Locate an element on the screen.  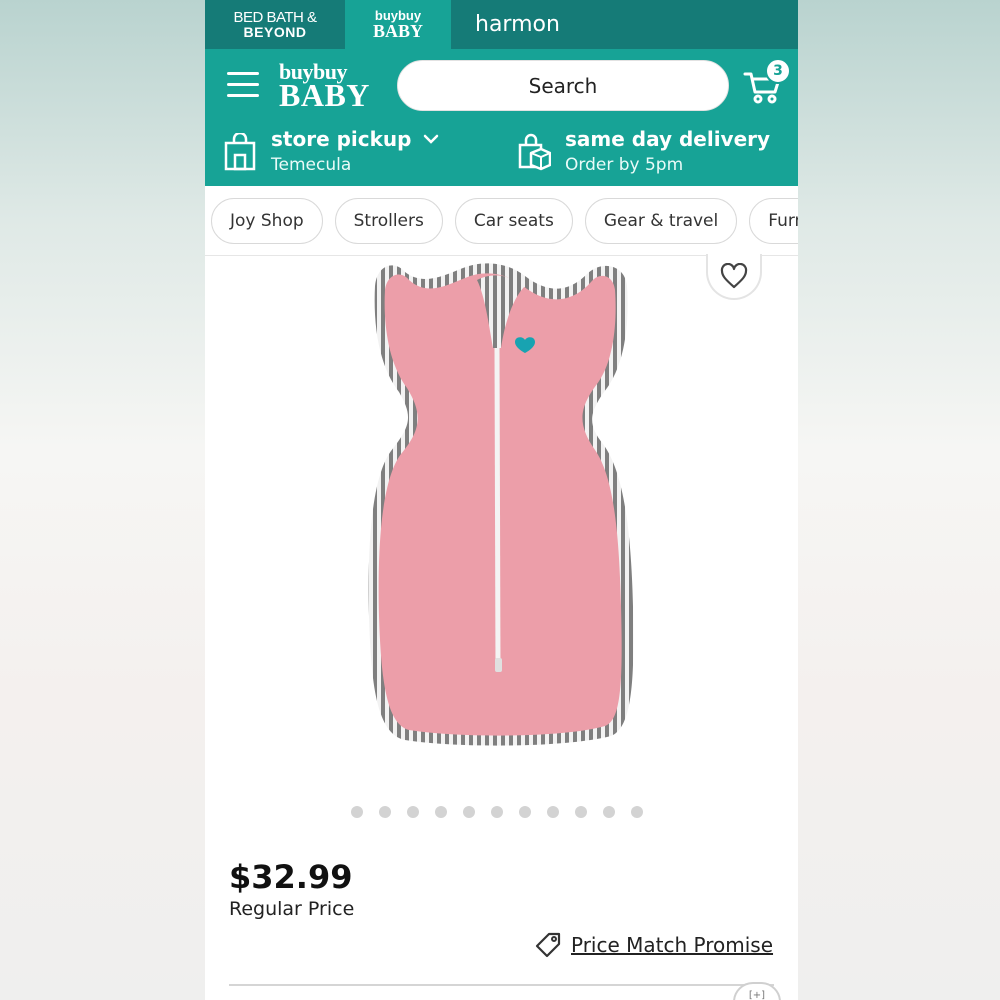
same-day-delivery: same day delivery Order by 5pm is located at coordinates (643, 151).